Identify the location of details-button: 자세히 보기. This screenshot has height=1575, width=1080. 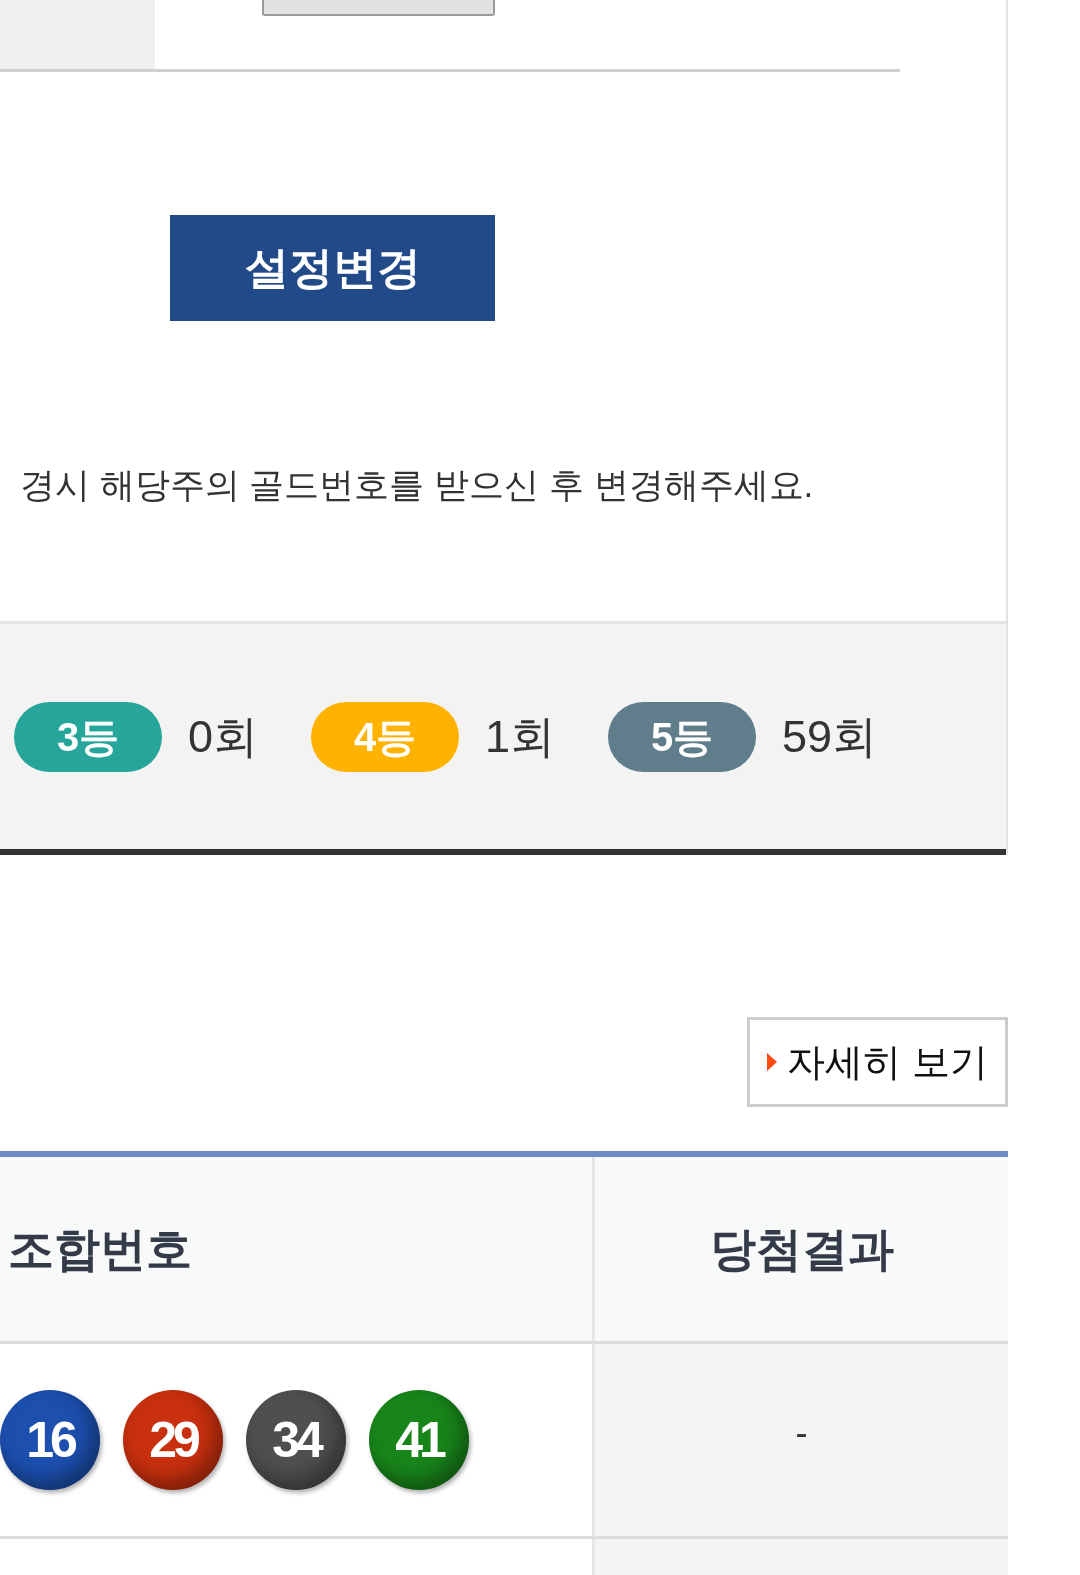
(877, 1062).